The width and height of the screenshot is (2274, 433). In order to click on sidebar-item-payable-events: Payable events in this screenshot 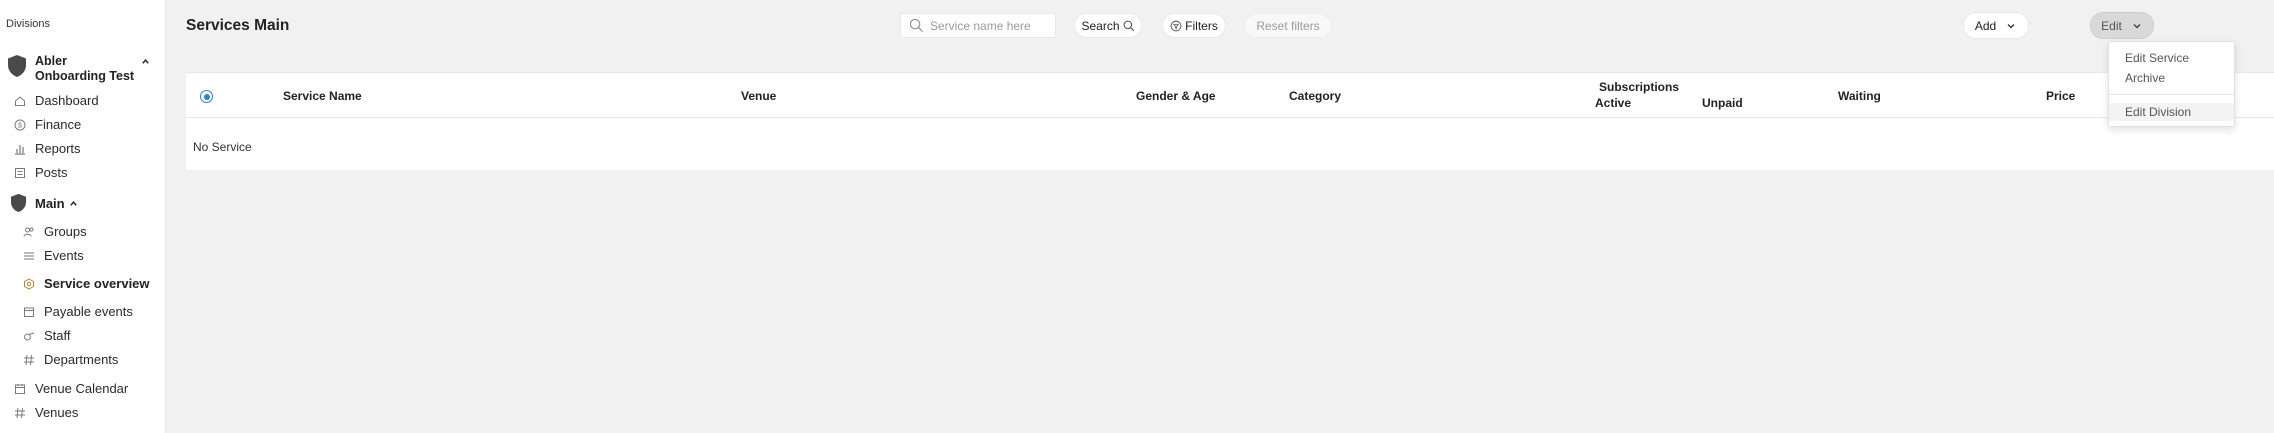, I will do `click(78, 311)`.